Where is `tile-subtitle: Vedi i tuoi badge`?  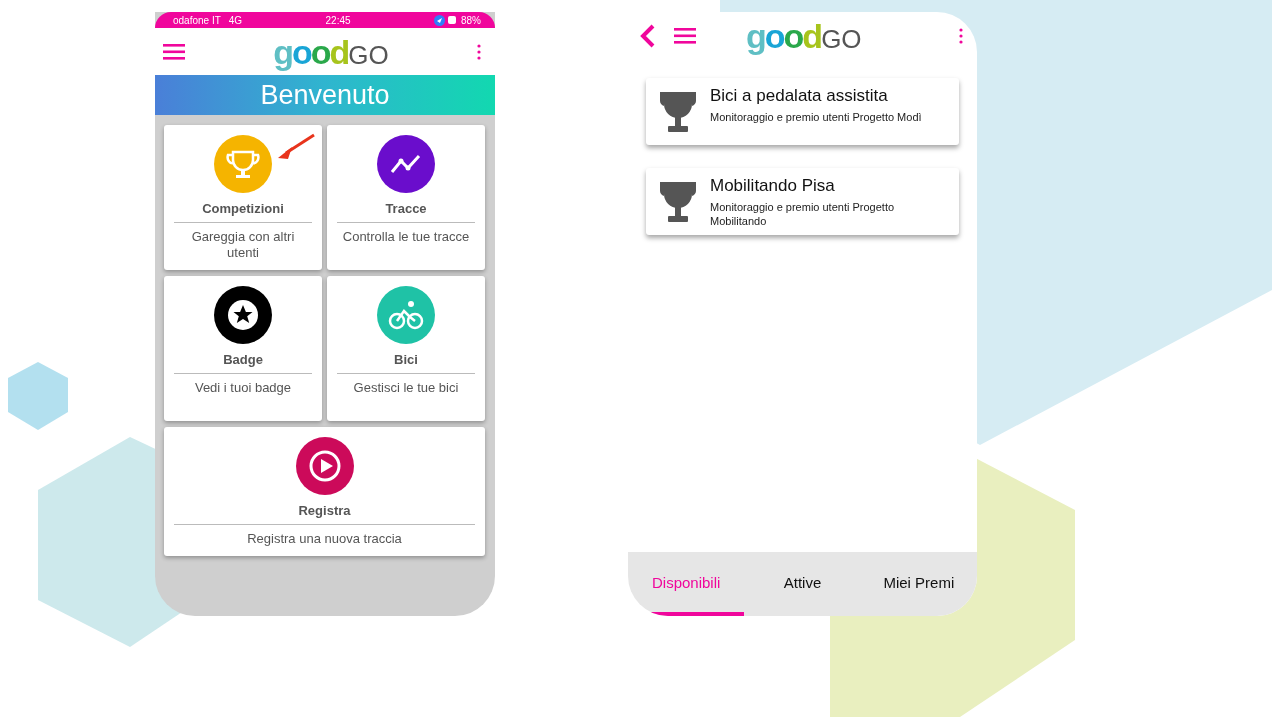 tile-subtitle: Vedi i tuoi badge is located at coordinates (243, 387).